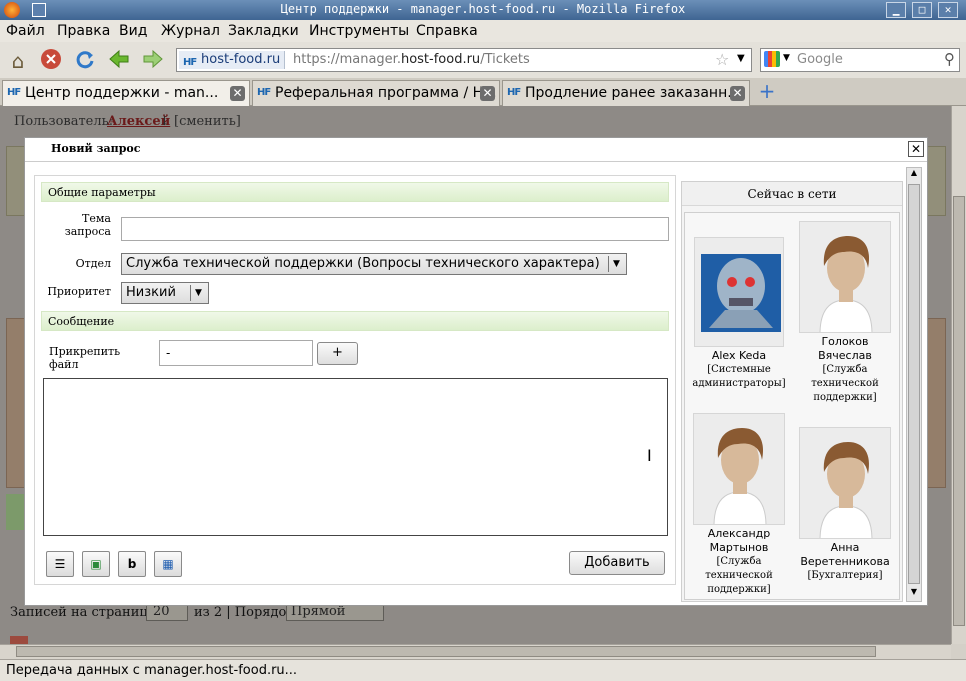 Image resolution: width=966 pixels, height=681 pixels. Describe the element at coordinates (236, 353) in the screenshot. I see `attach-file-field: -` at that location.